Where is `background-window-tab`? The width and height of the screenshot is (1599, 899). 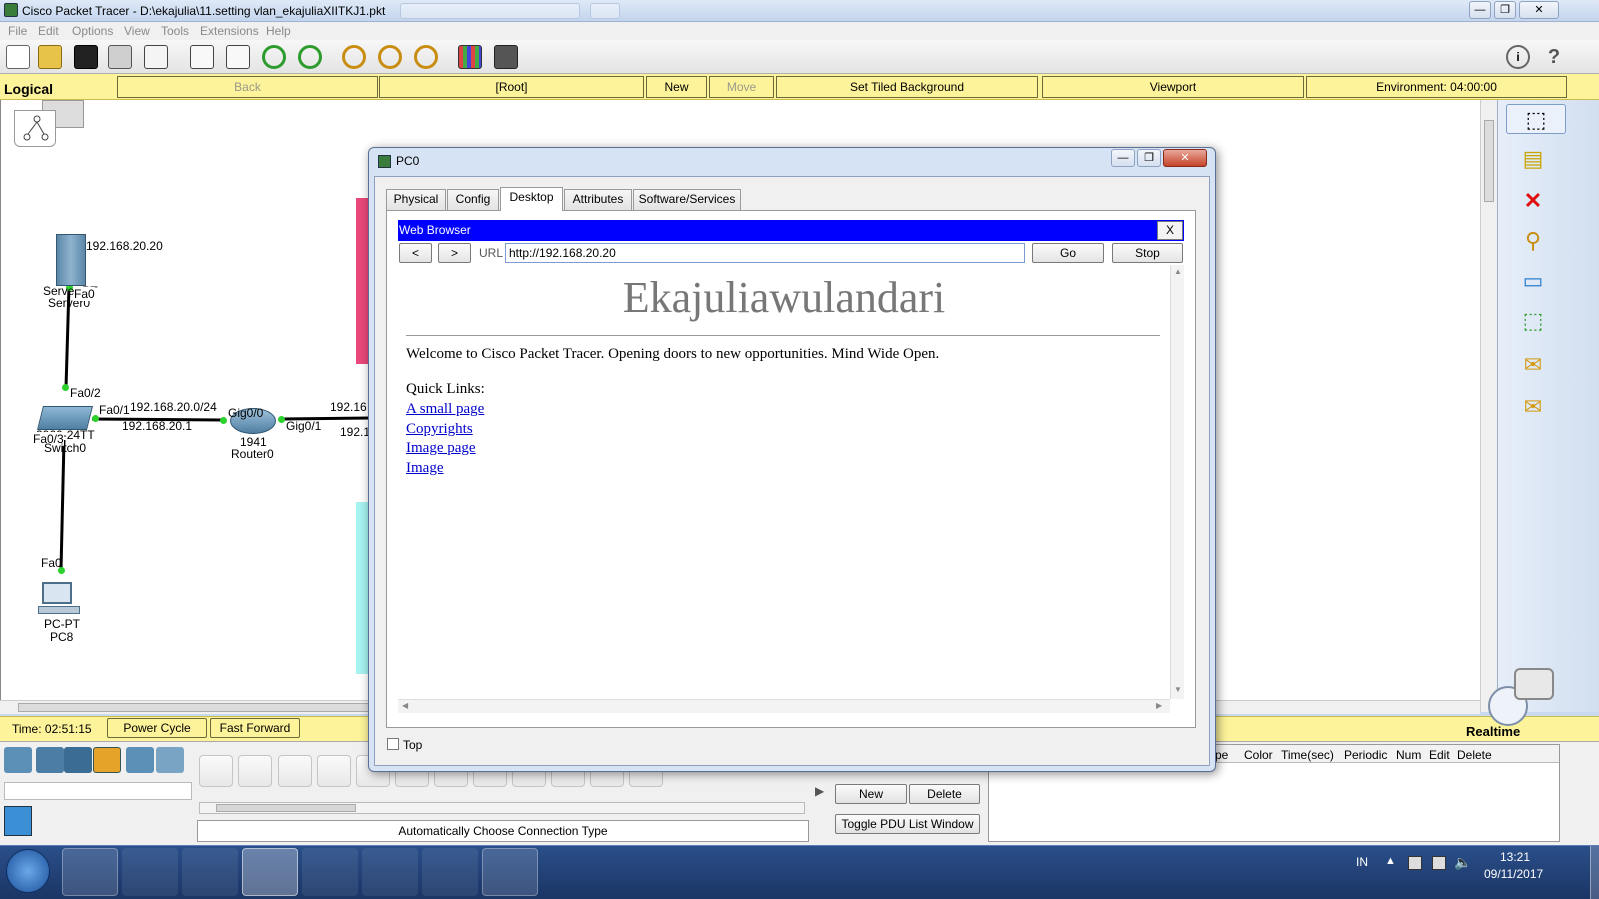 background-window-tab is located at coordinates (490, 11).